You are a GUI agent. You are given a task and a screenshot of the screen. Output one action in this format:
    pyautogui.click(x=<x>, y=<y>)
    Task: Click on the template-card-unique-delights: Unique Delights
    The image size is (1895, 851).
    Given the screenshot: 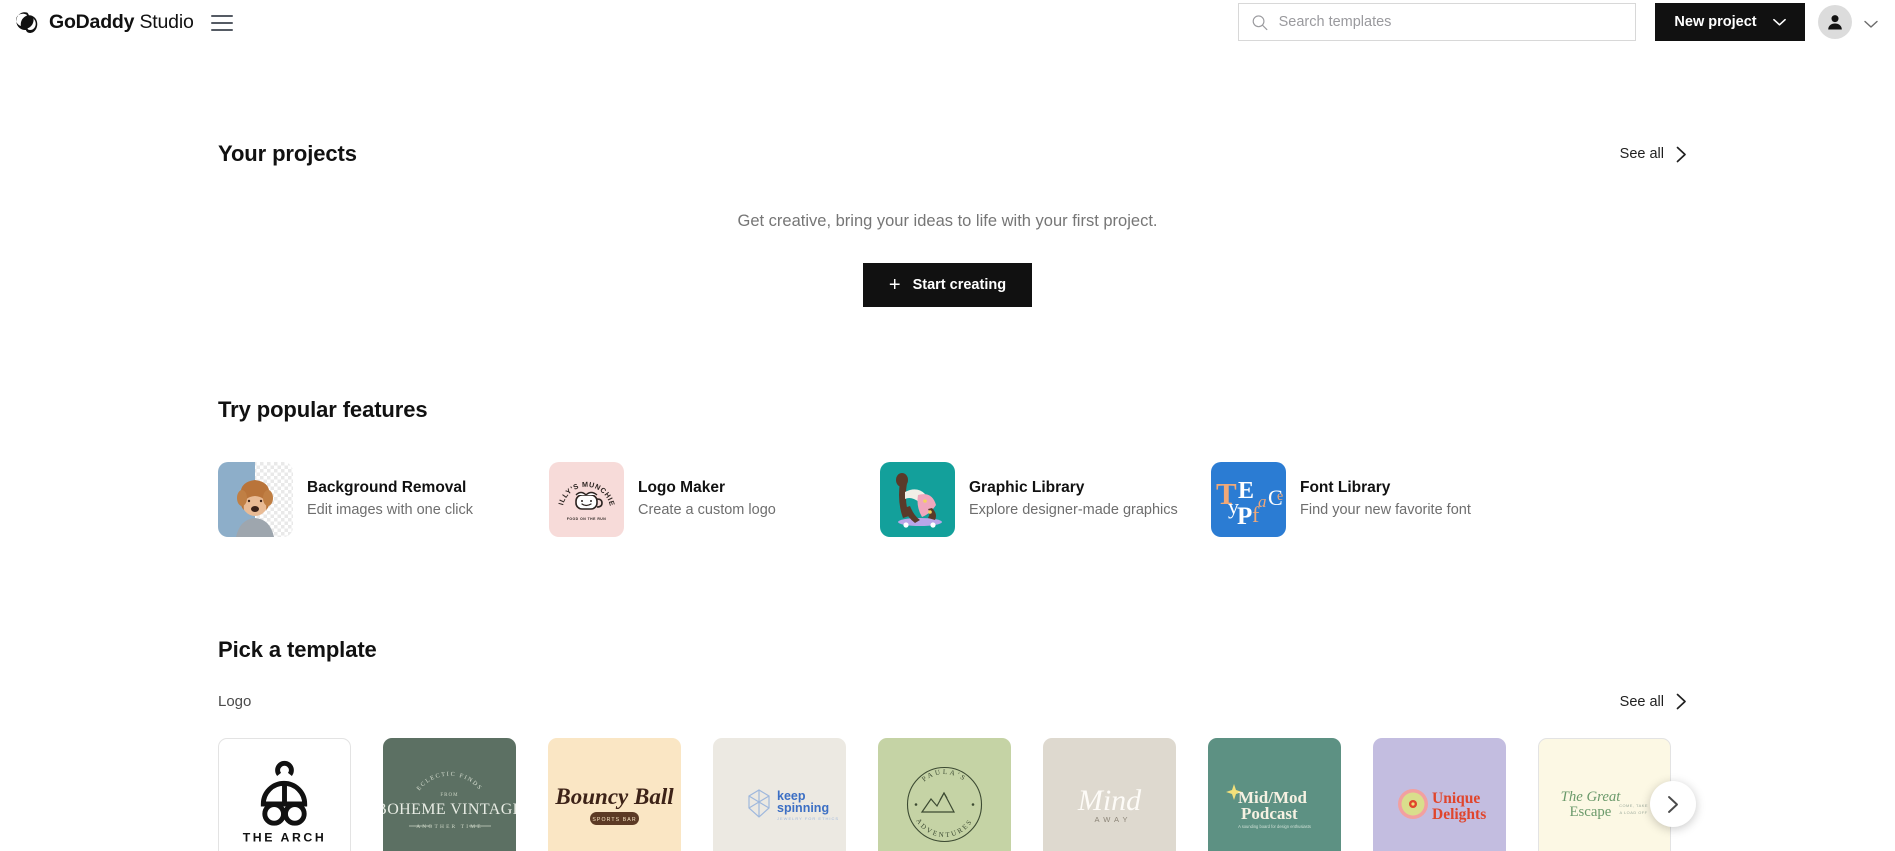 What is the action you would take?
    pyautogui.click(x=1439, y=794)
    